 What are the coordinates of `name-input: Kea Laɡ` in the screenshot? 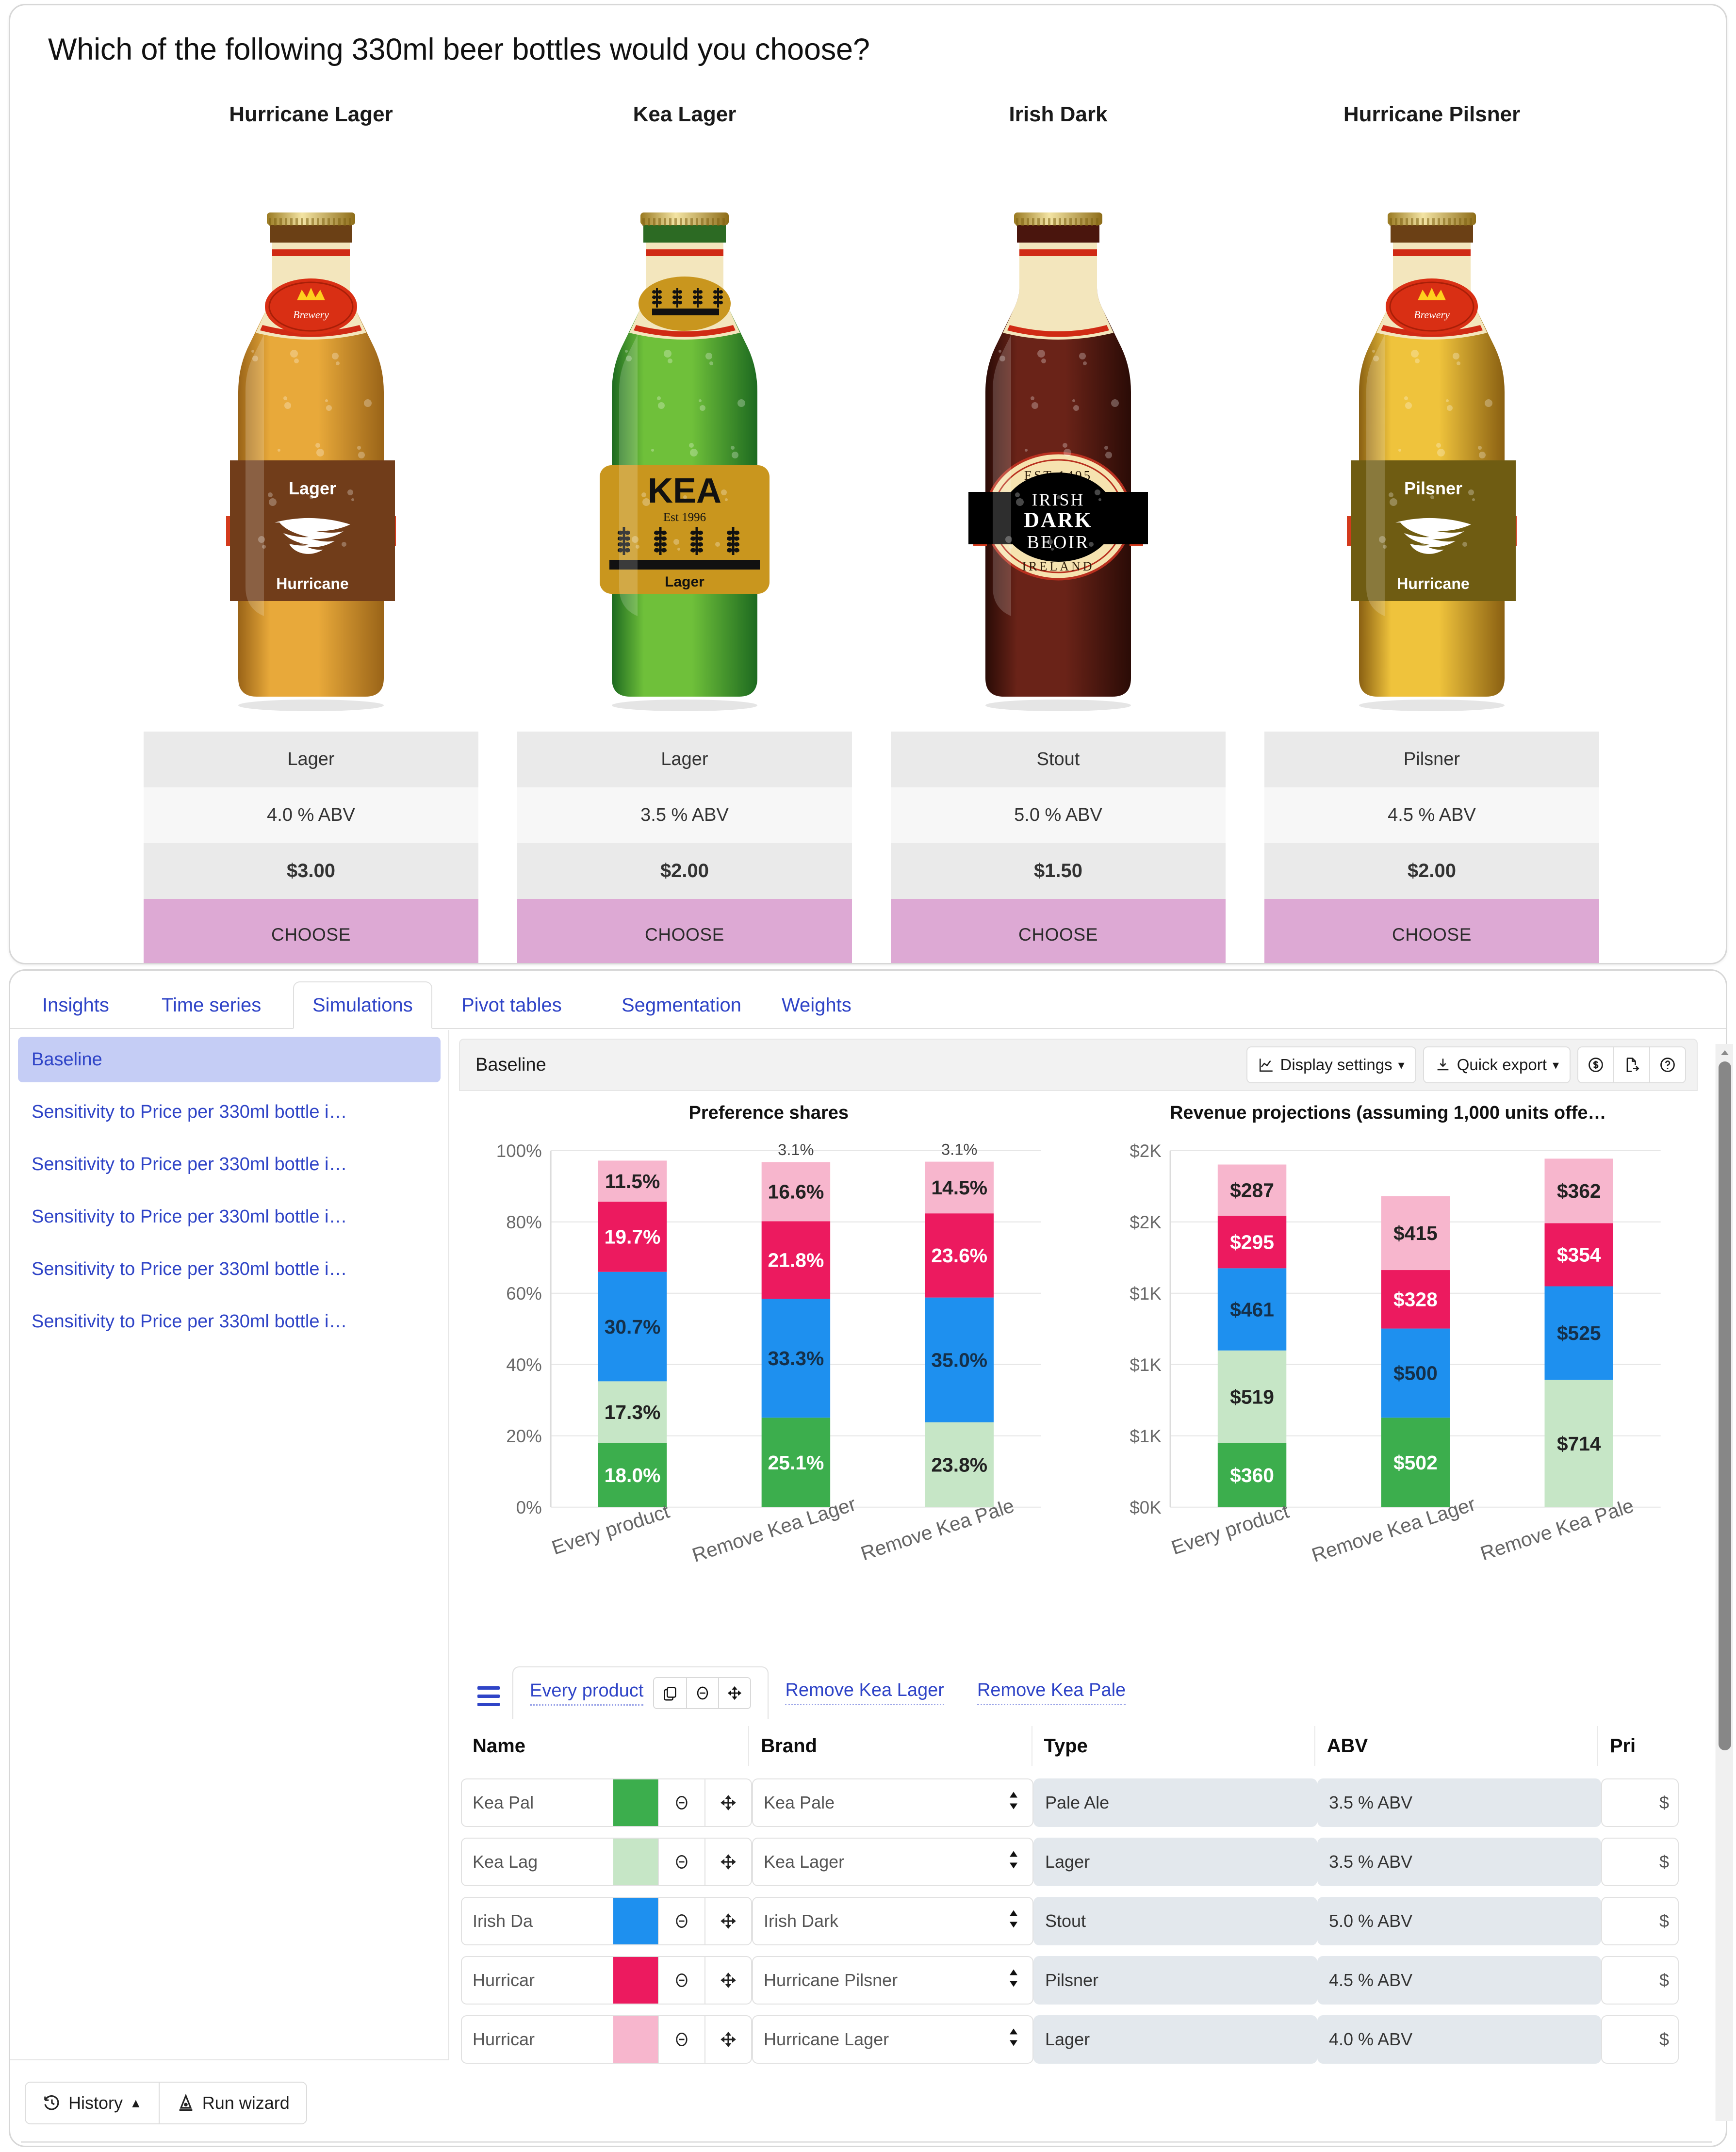 It's located at (537, 1862).